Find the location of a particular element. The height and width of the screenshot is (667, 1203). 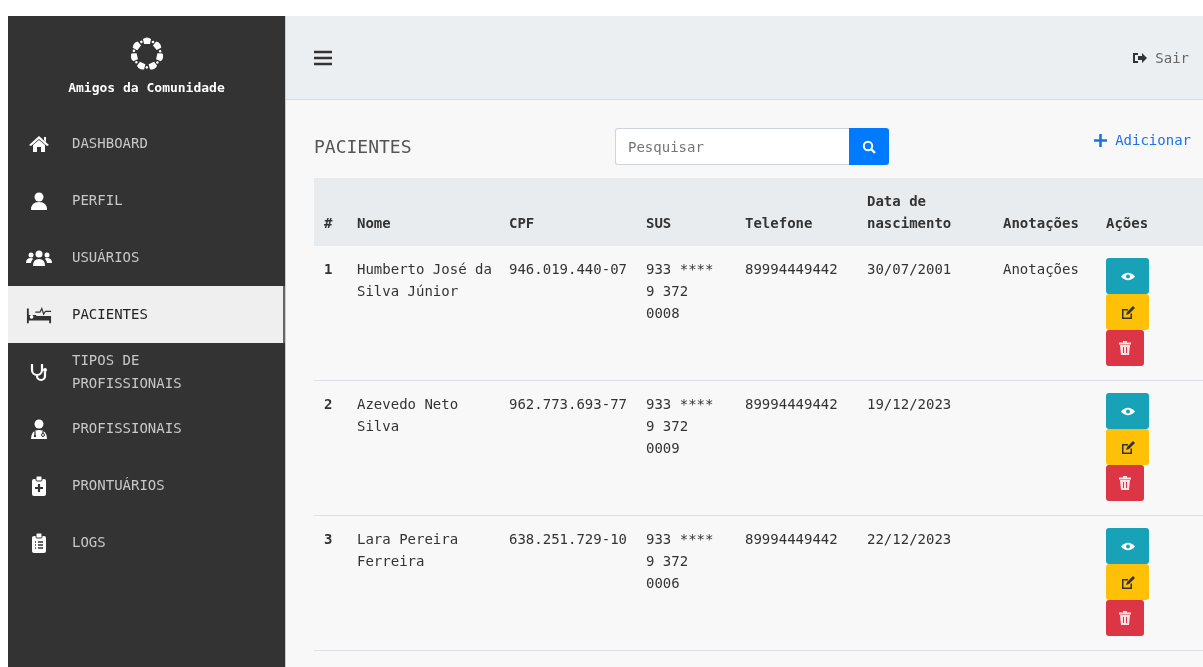

doctor-icon is located at coordinates (39, 428).